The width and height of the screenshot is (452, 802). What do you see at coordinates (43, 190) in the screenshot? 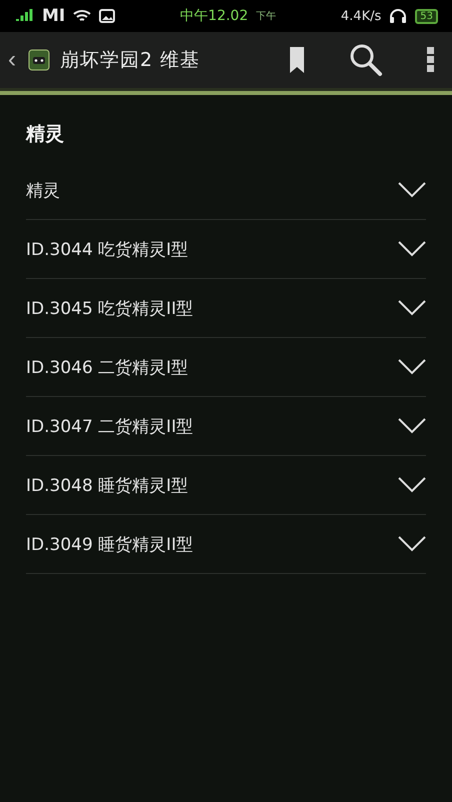
I see `list-item: 精灵` at bounding box center [43, 190].